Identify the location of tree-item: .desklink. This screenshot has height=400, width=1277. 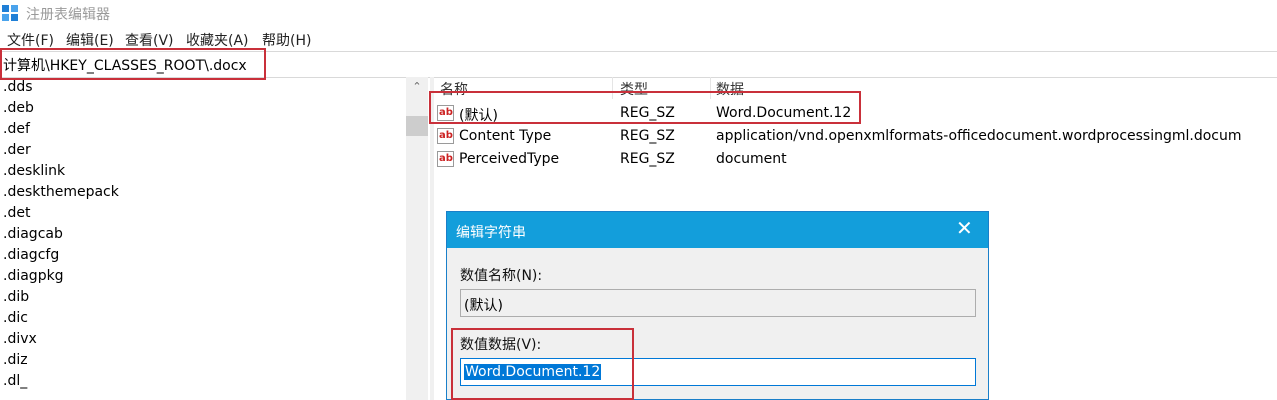
(34, 171).